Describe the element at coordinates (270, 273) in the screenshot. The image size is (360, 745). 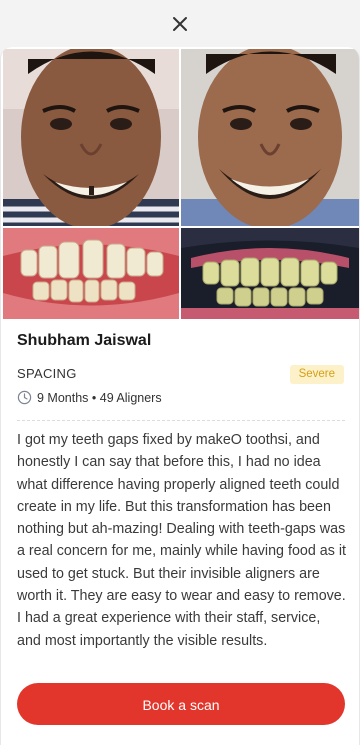
I see `after-teeth-photo` at that location.